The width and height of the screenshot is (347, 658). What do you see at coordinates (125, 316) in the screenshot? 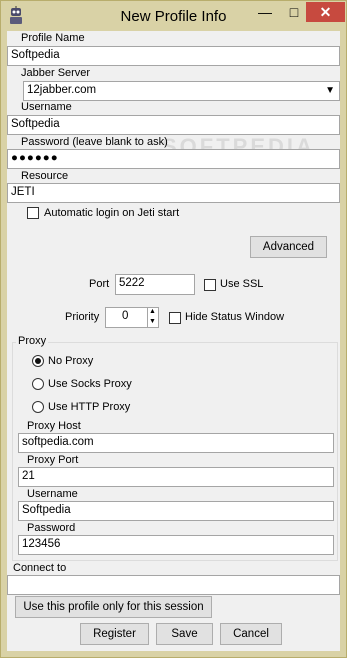
I see `priority-value: 0` at bounding box center [125, 316].